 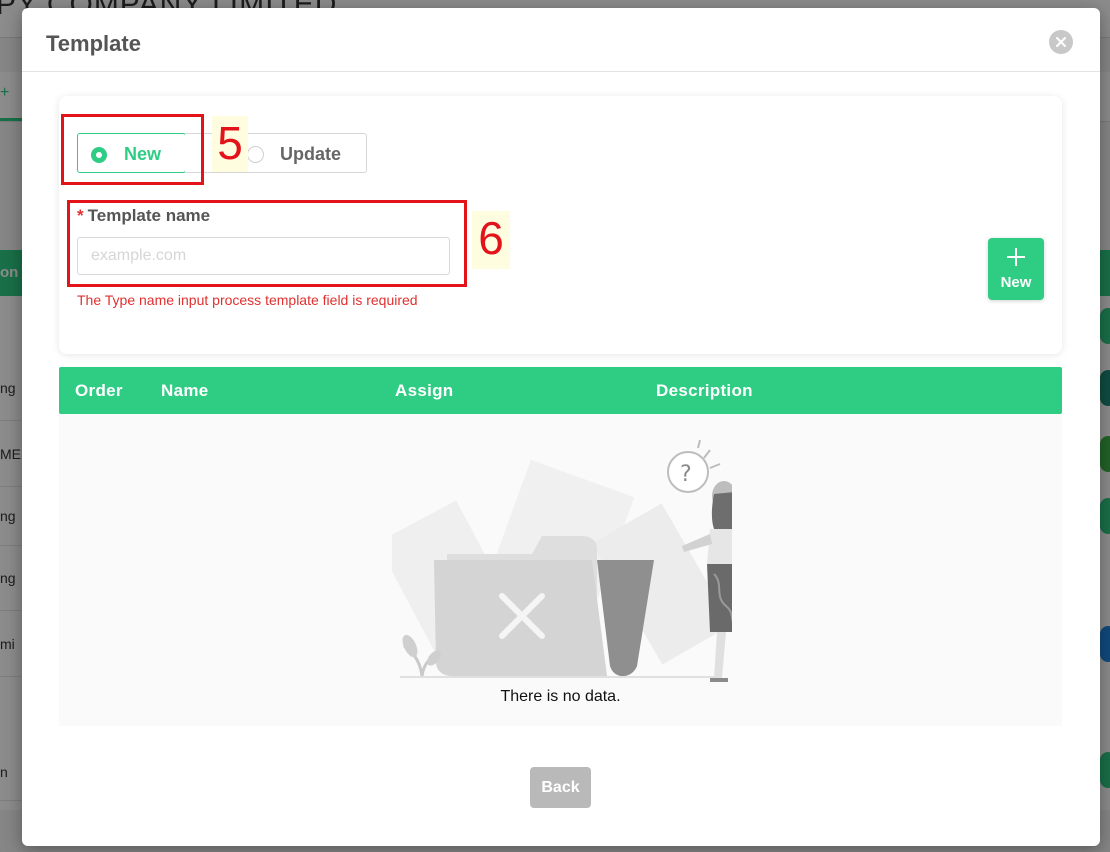 What do you see at coordinates (185, 391) in the screenshot?
I see `column-header-name: Name` at bounding box center [185, 391].